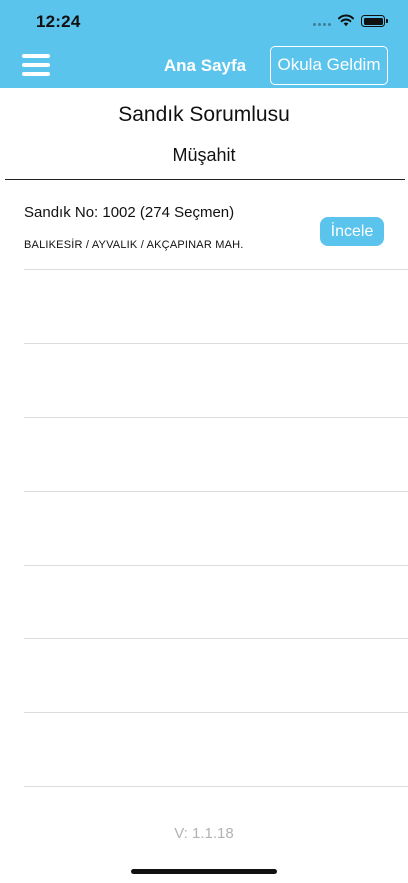 The image size is (408, 883). I want to click on arrived-at-school-button: Okula Geldim, so click(329, 65).